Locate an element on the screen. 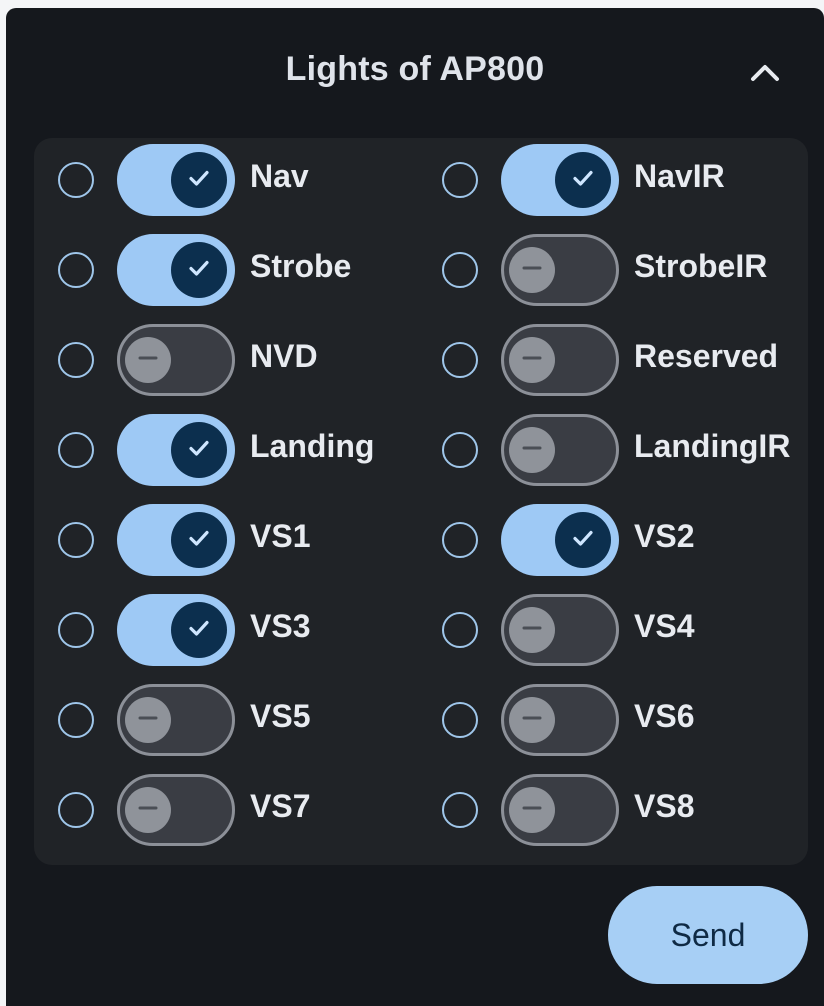 The image size is (824, 1006). light-toggle-navir is located at coordinates (560, 180).